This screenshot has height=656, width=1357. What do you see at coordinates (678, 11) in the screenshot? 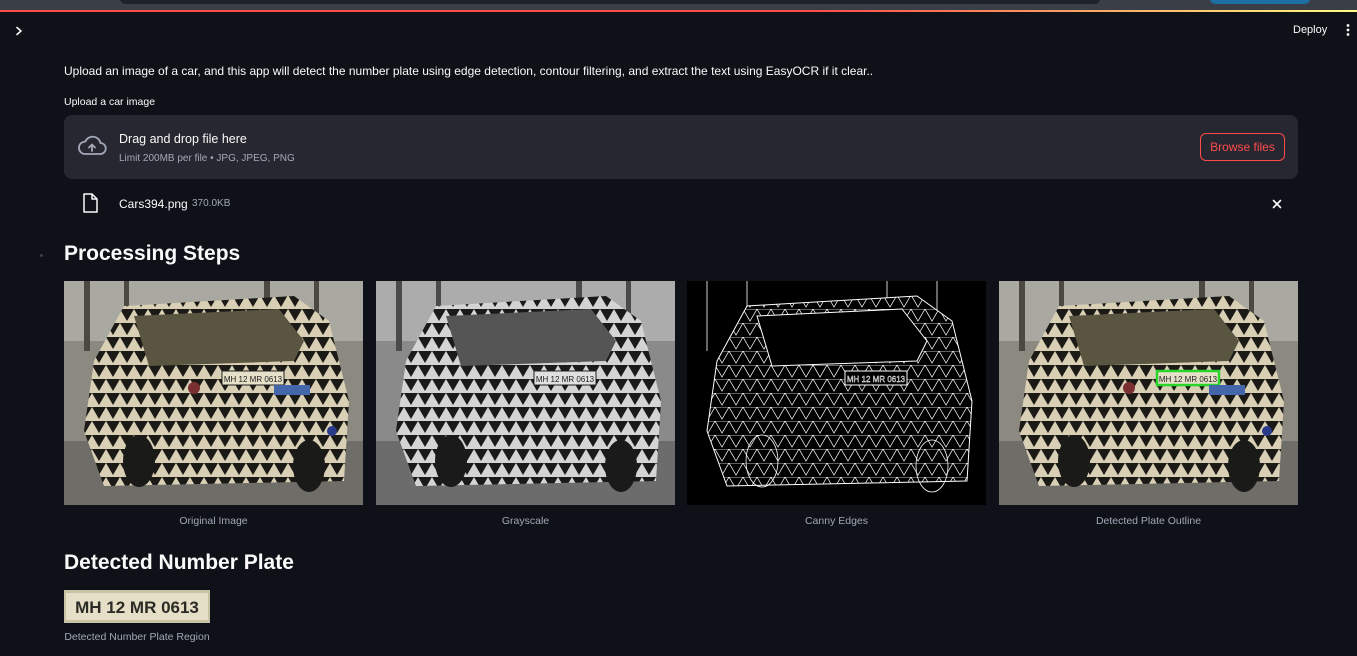
I see `header-decoration-bar` at bounding box center [678, 11].